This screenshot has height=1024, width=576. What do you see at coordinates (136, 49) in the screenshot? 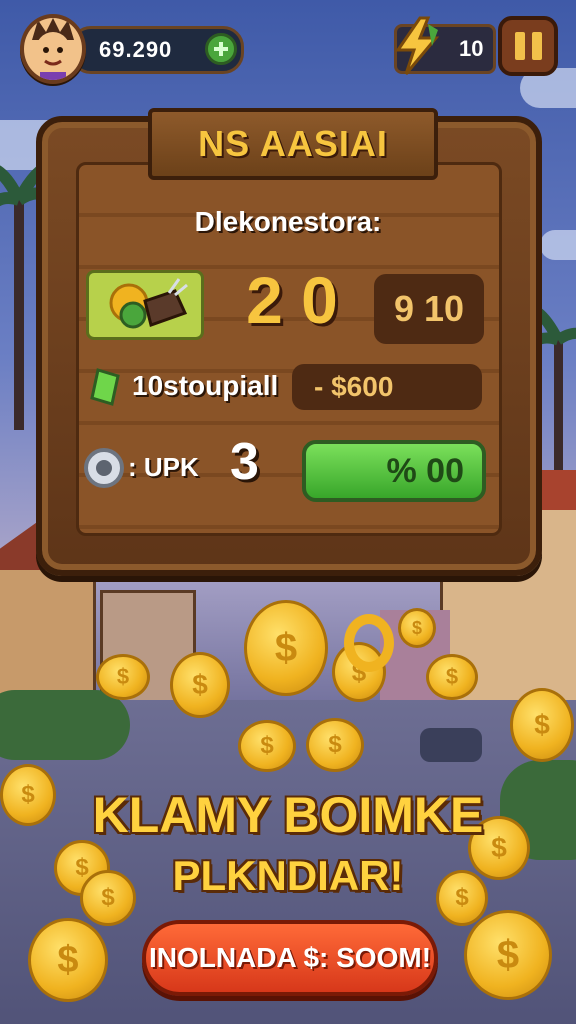
I see `coin-counter-value: 69.290` at bounding box center [136, 49].